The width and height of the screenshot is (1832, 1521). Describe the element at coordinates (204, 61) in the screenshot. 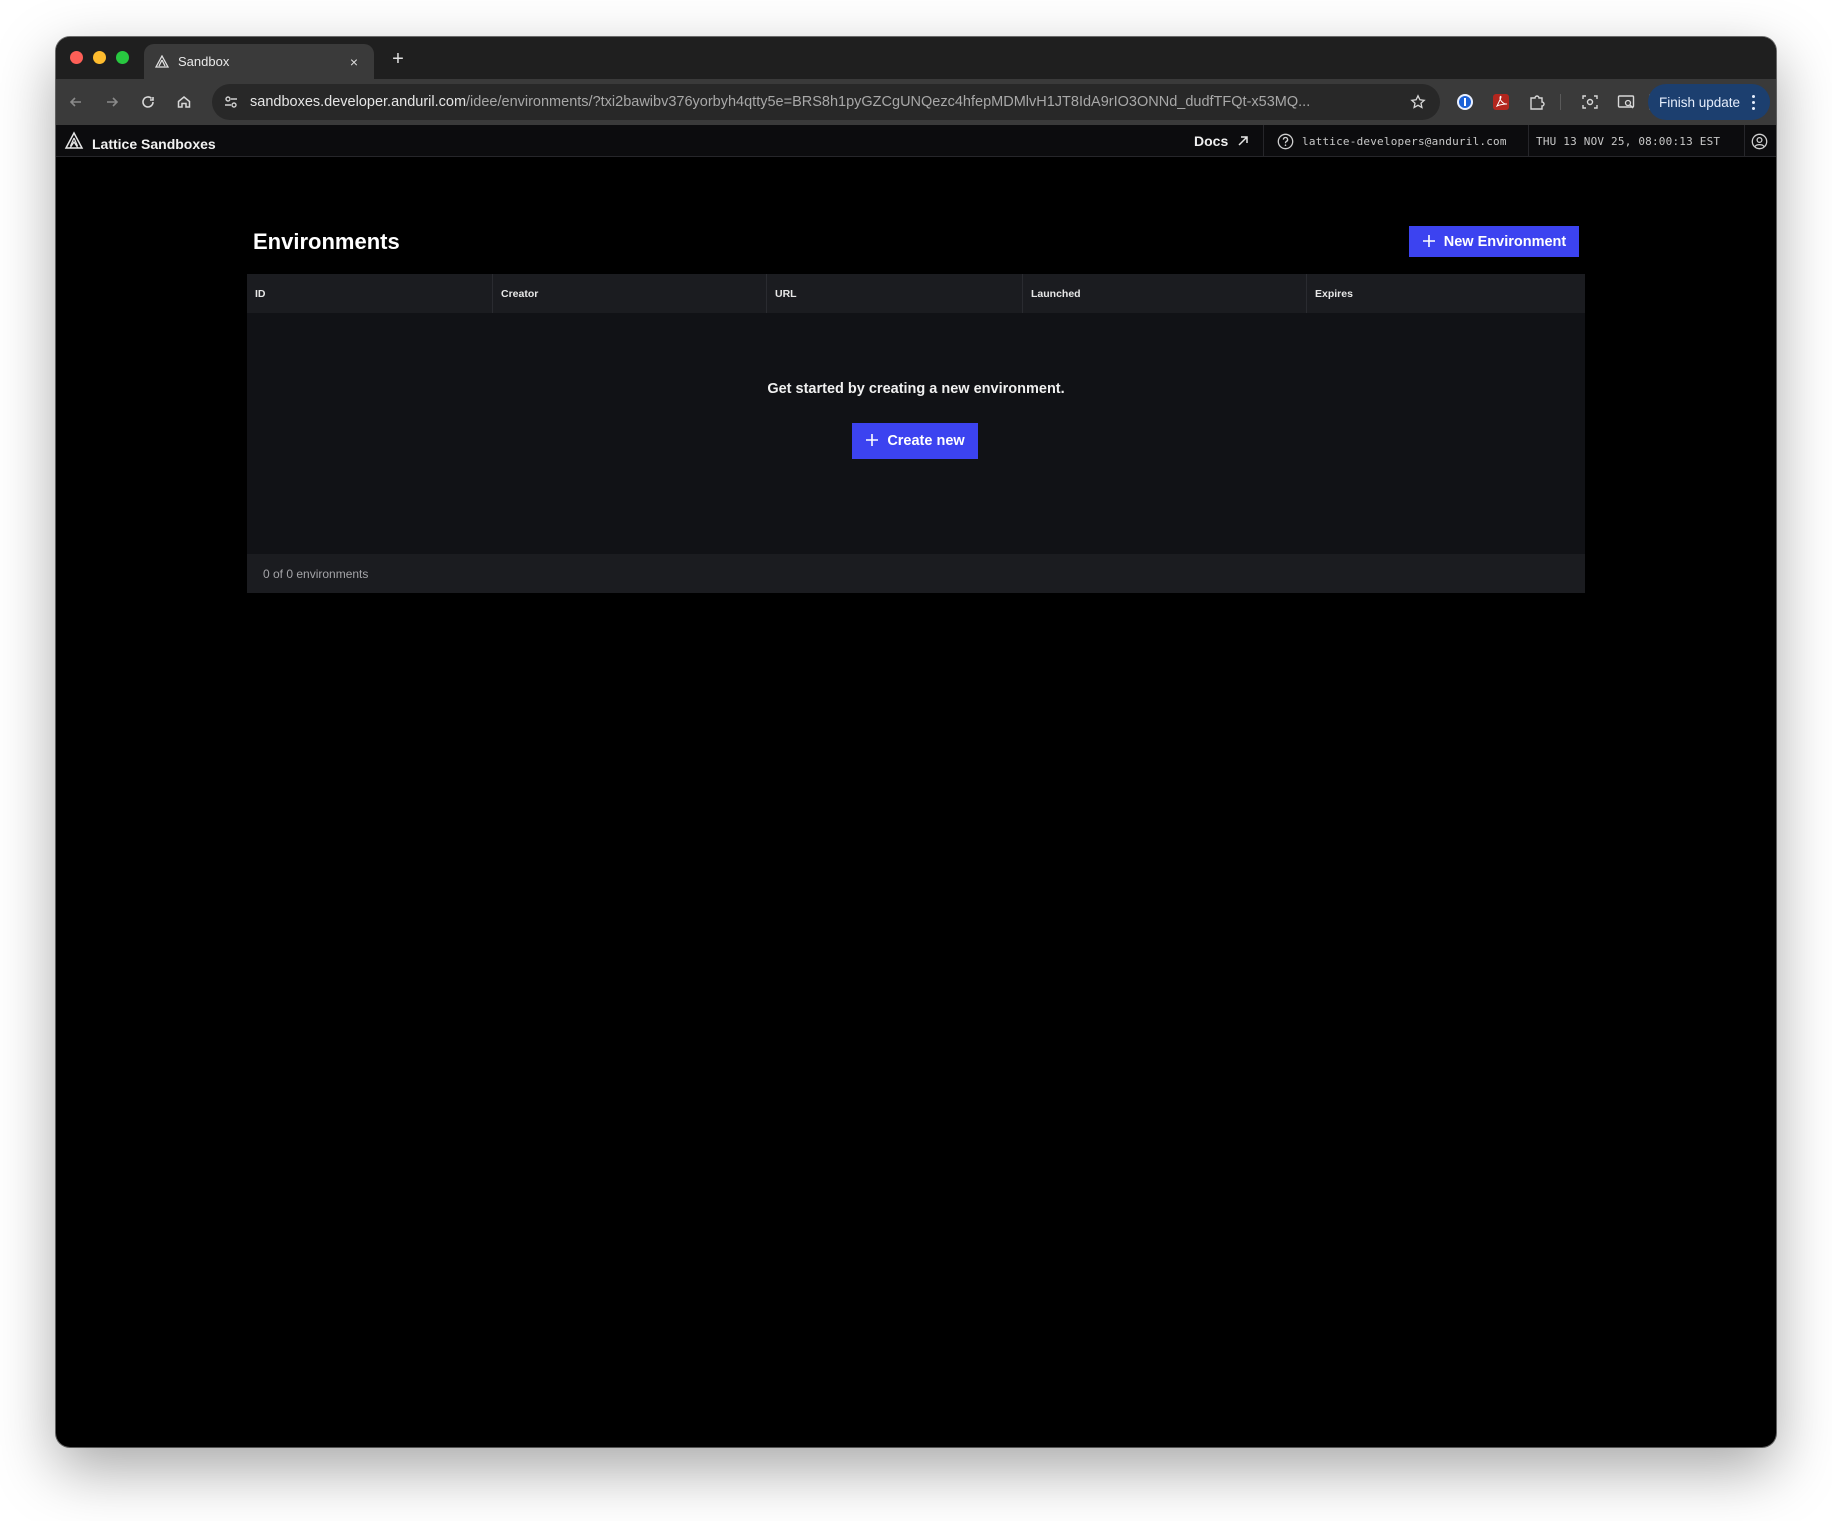

I see `tab-title: Sandbox` at that location.